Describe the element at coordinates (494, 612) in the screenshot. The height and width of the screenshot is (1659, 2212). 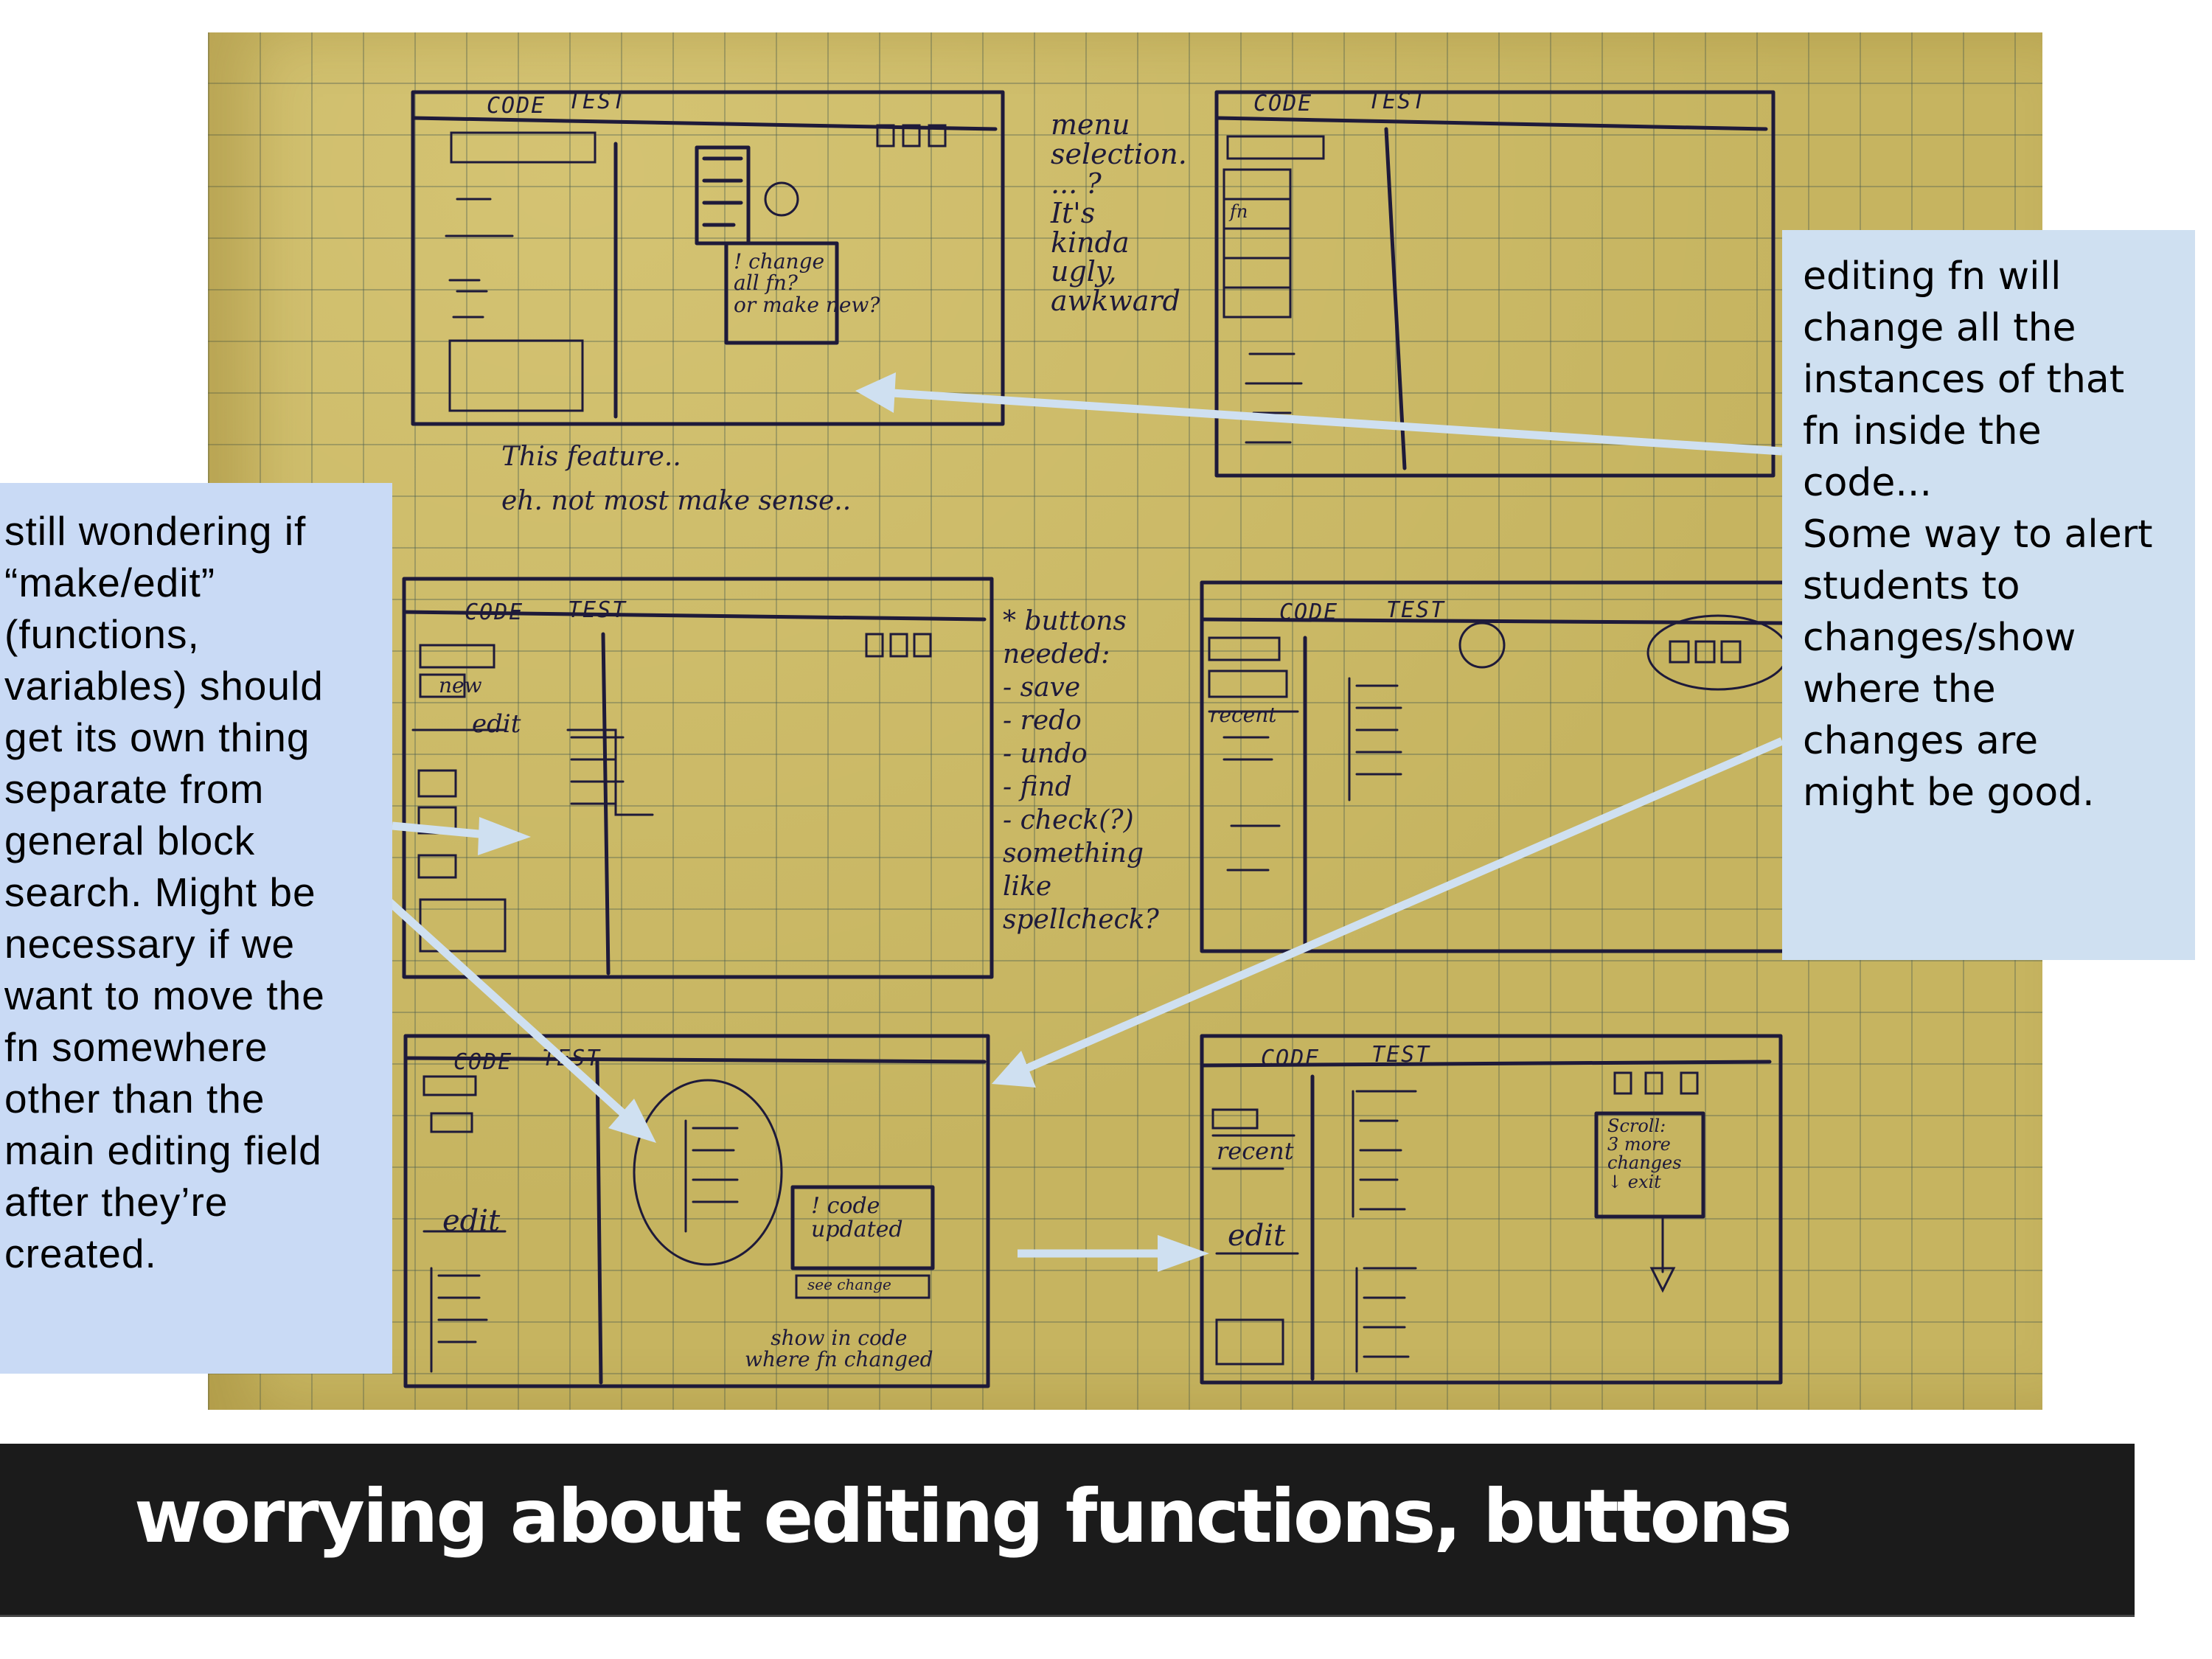
I see `tab-code-3: CODE` at that location.